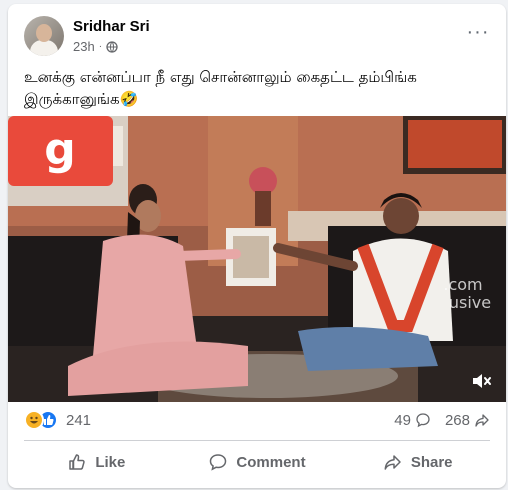 This screenshot has height=490, width=508. What do you see at coordinates (482, 420) in the screenshot?
I see `share-arrow-icon` at bounding box center [482, 420].